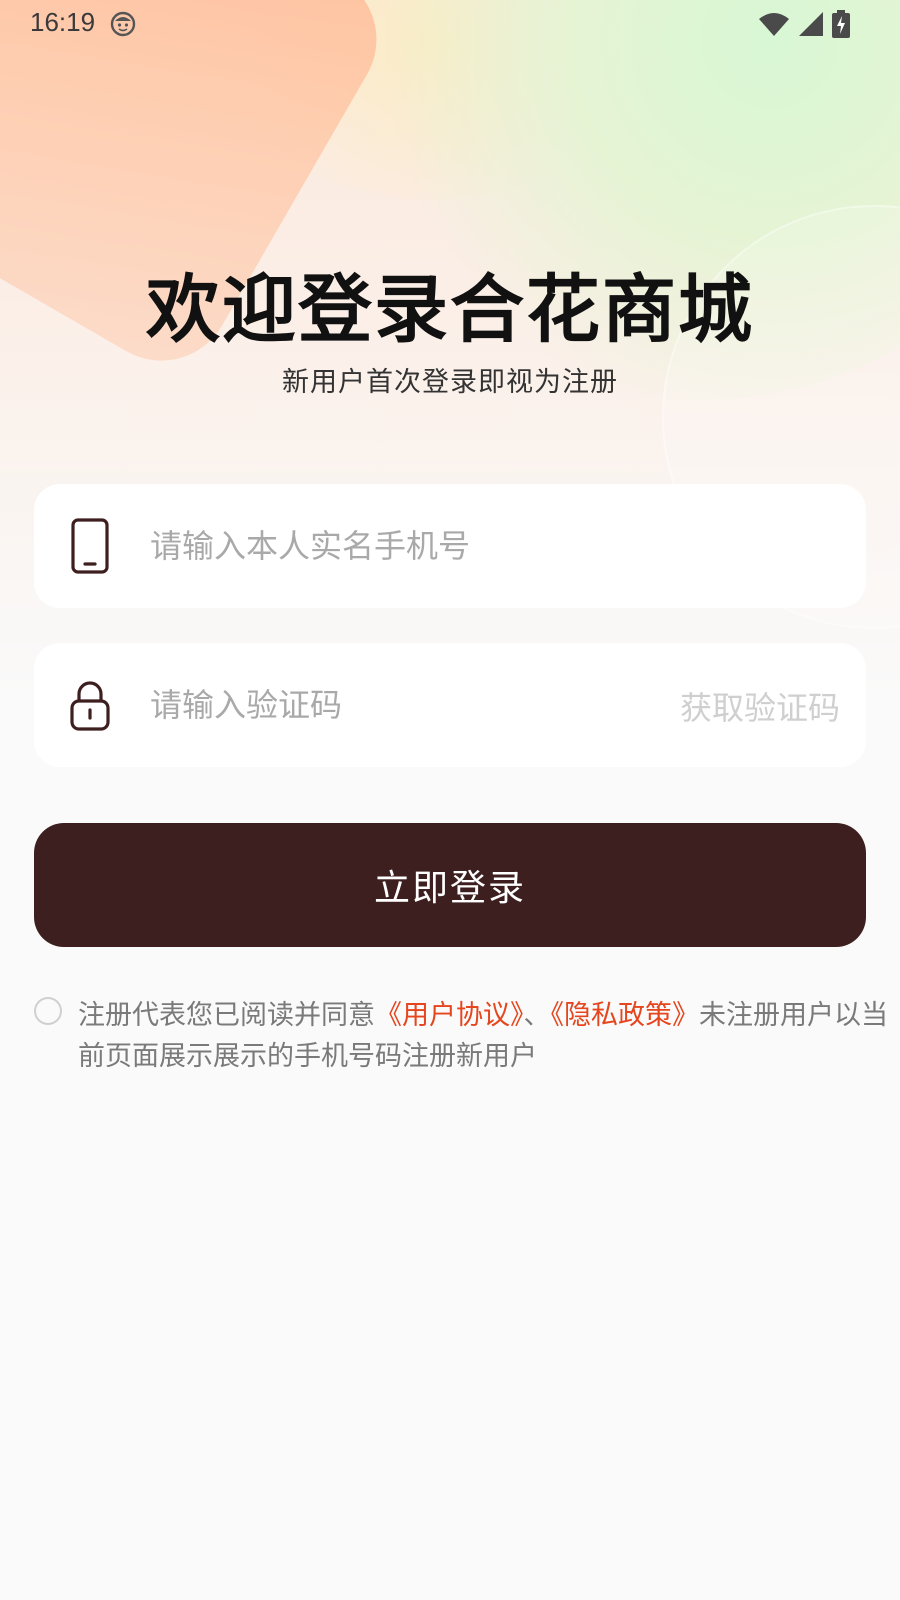 The image size is (900, 1600). I want to click on status-bar: 16:19, so click(450, 23).